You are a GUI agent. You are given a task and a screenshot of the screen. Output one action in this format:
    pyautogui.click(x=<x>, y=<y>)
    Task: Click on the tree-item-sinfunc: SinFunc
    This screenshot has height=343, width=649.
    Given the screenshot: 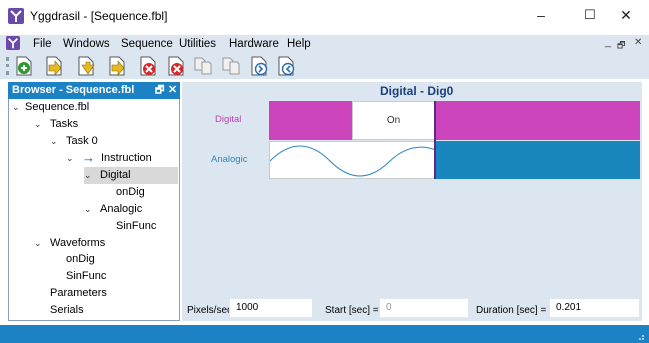 What is the action you would take?
    pyautogui.click(x=136, y=226)
    